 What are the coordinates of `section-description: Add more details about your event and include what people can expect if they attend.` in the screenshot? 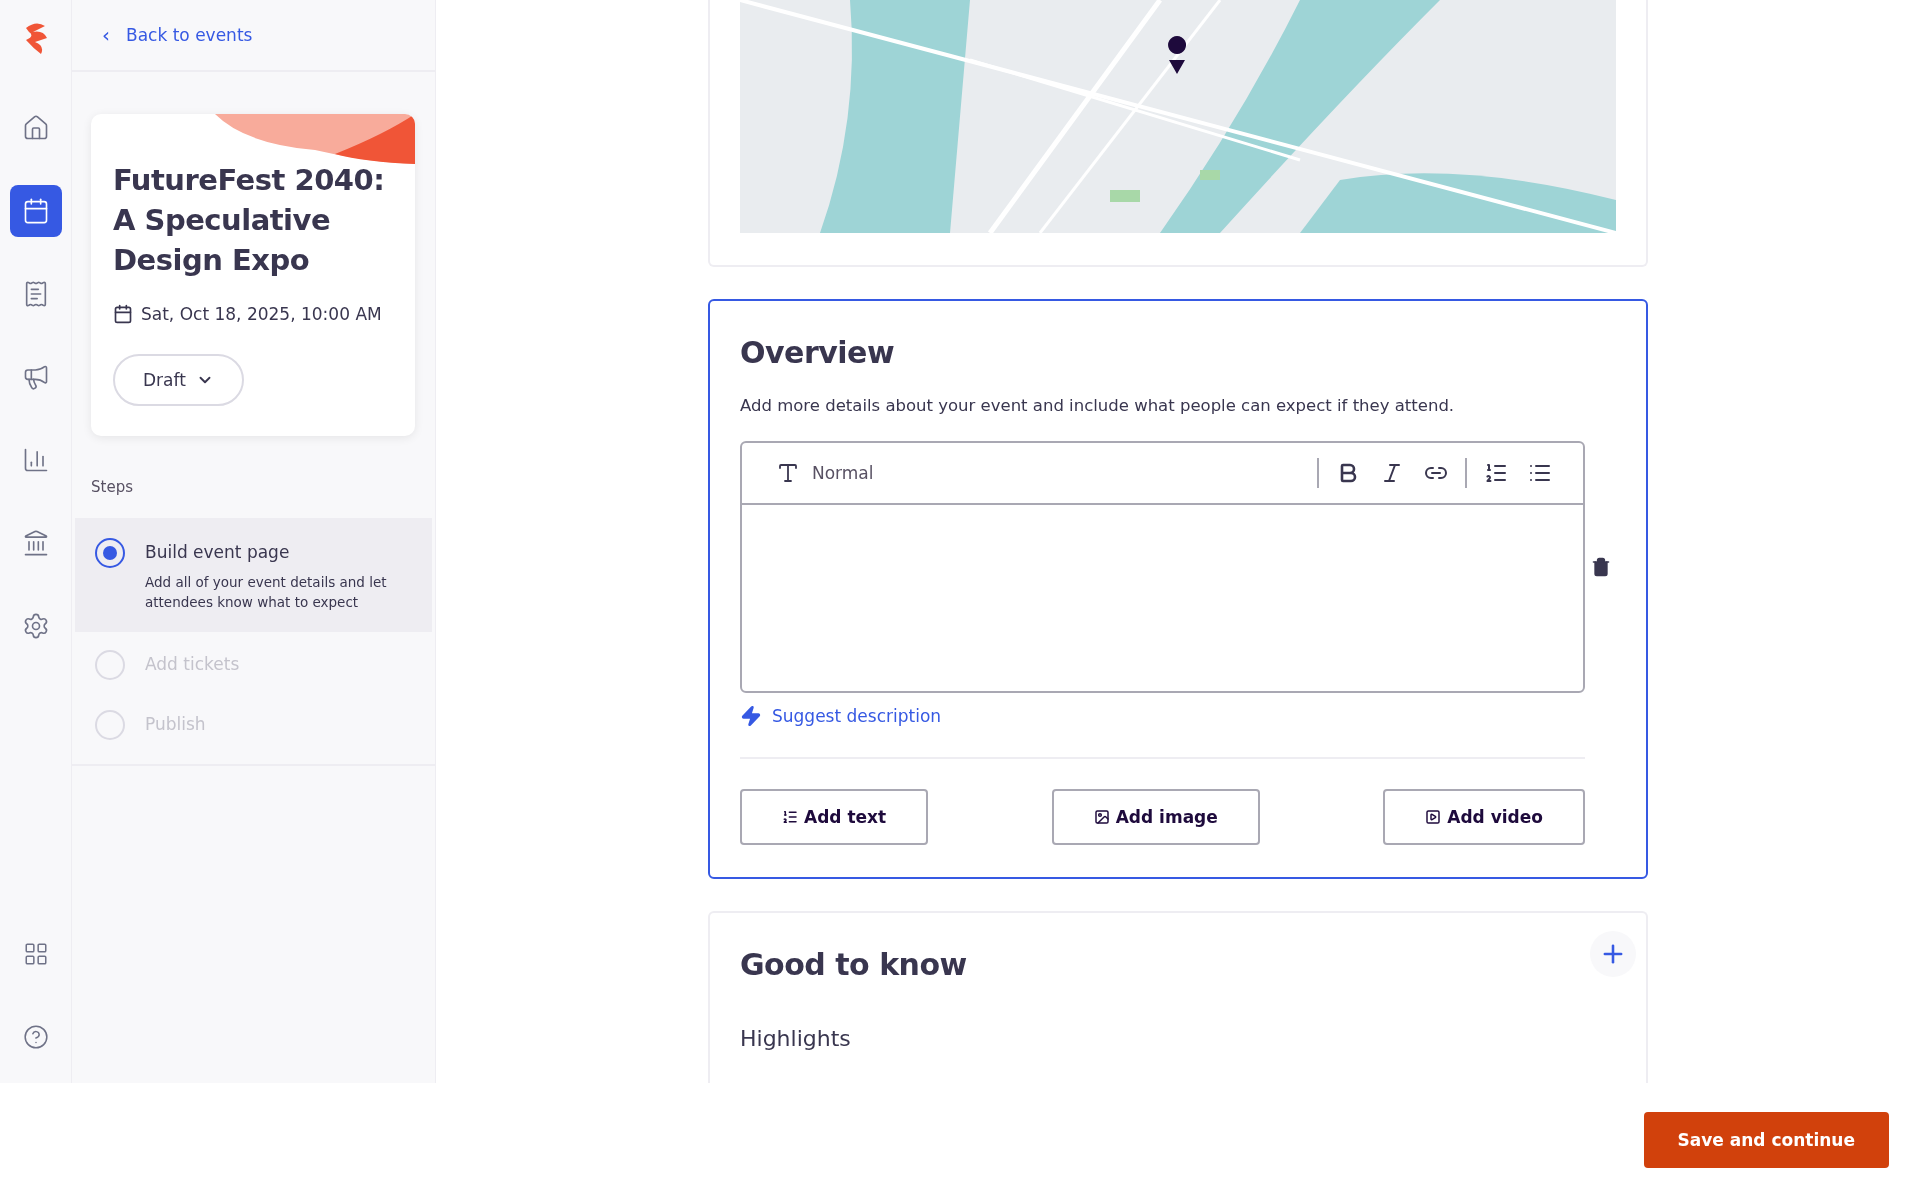 It's located at (1098, 405).